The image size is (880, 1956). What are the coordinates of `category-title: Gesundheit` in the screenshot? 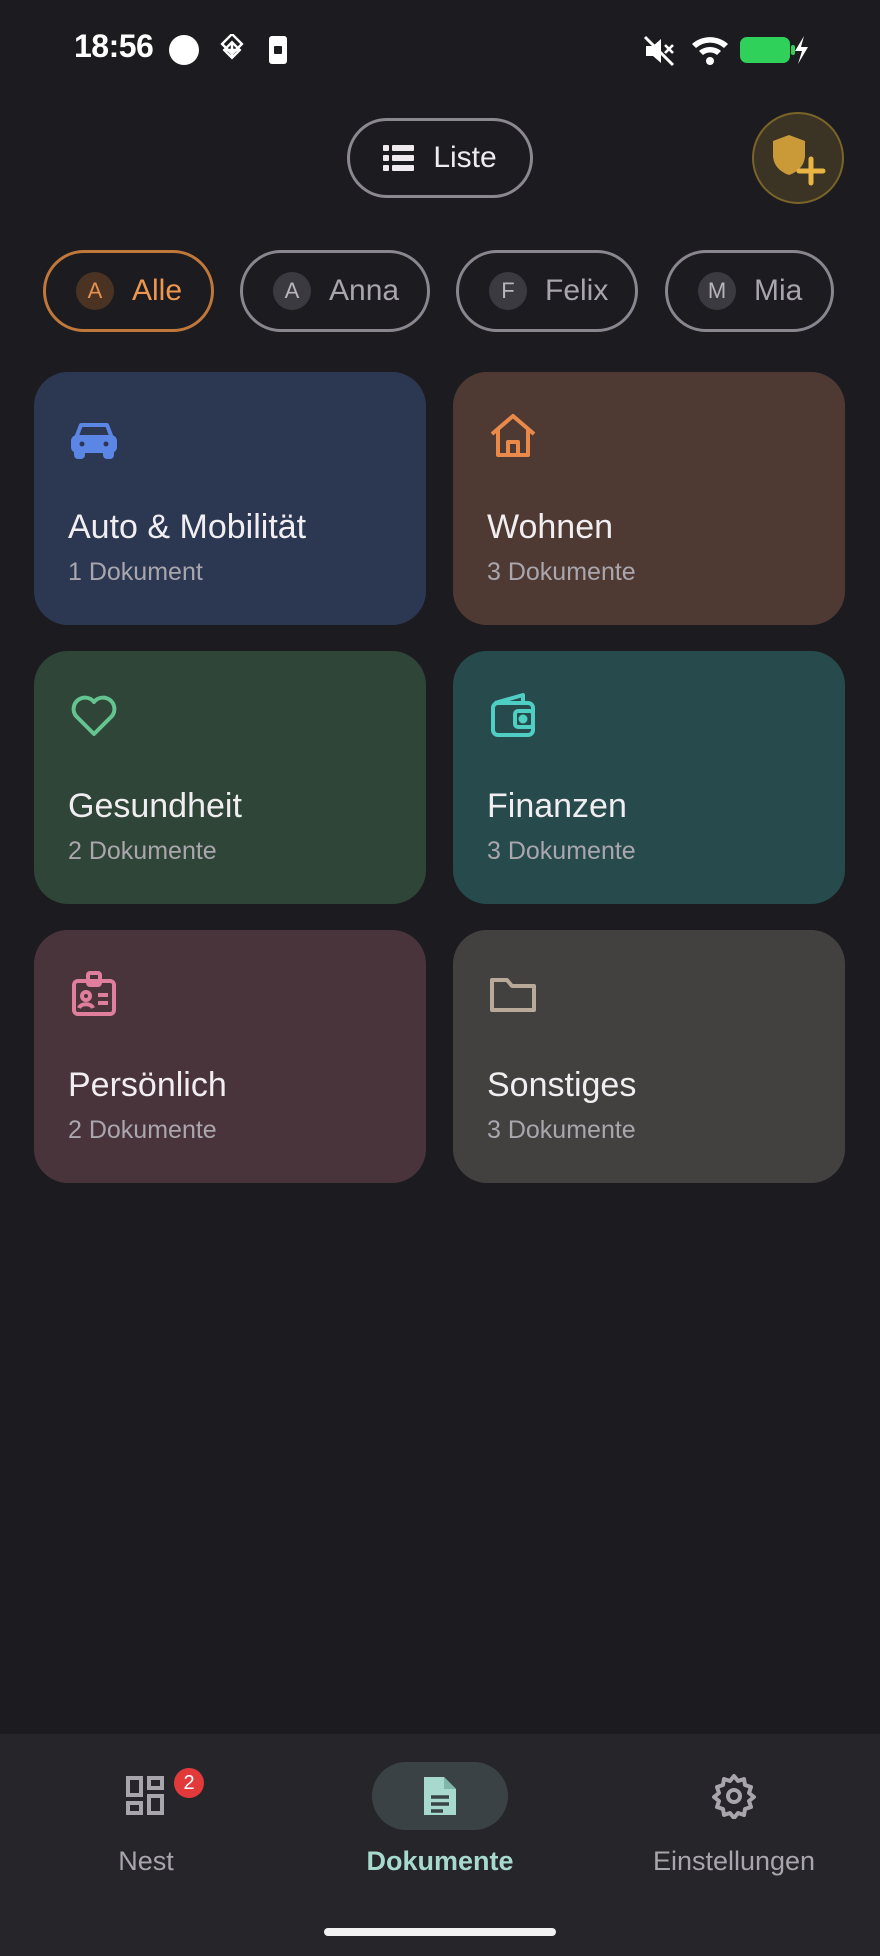 It's located at (155, 806).